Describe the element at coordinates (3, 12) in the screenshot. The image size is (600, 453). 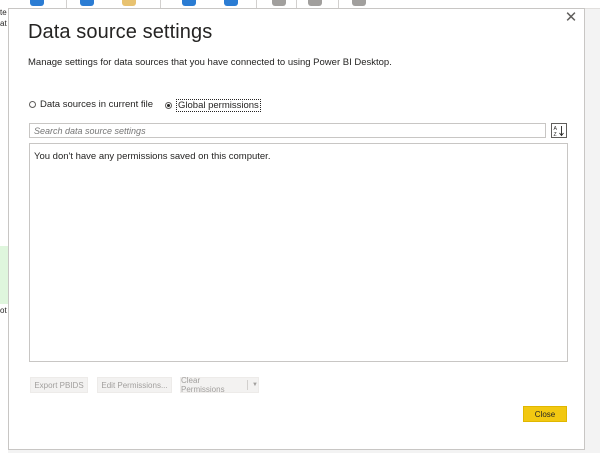
I see `background-text-fragment: te` at that location.